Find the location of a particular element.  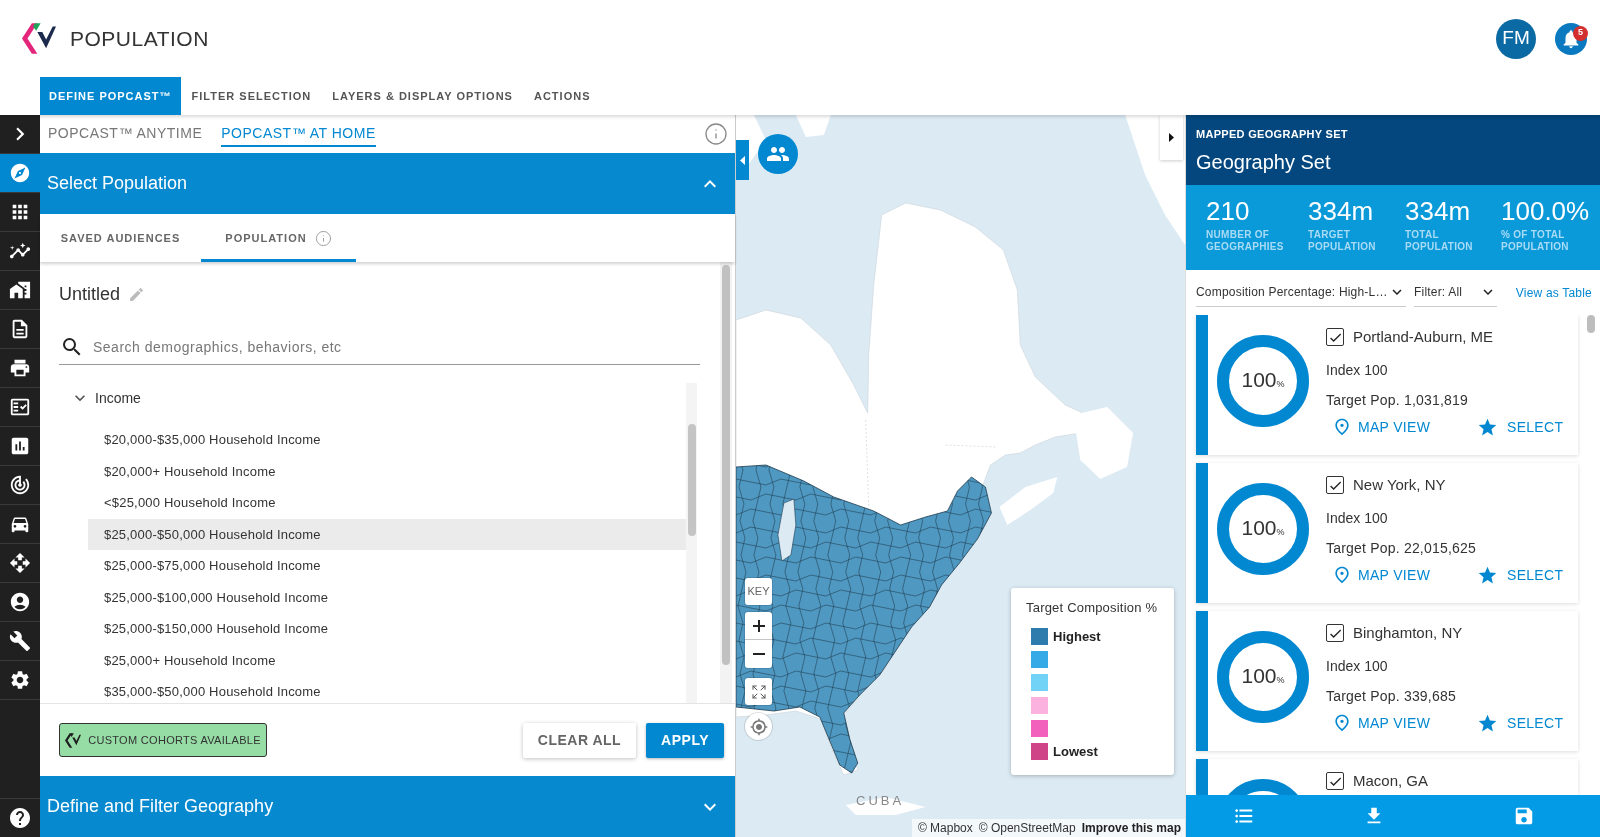

target-population: Target Pop. 339,685 is located at coordinates (1391, 696).